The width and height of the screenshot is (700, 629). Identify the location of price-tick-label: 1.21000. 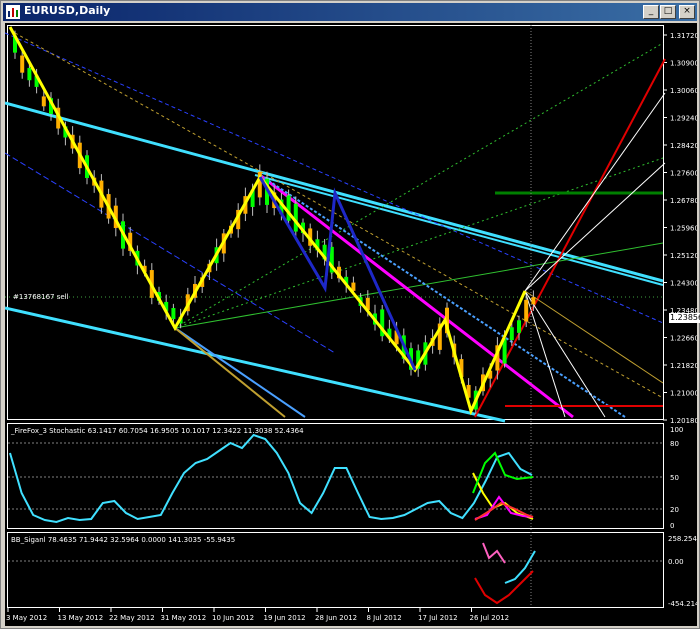
(683, 394).